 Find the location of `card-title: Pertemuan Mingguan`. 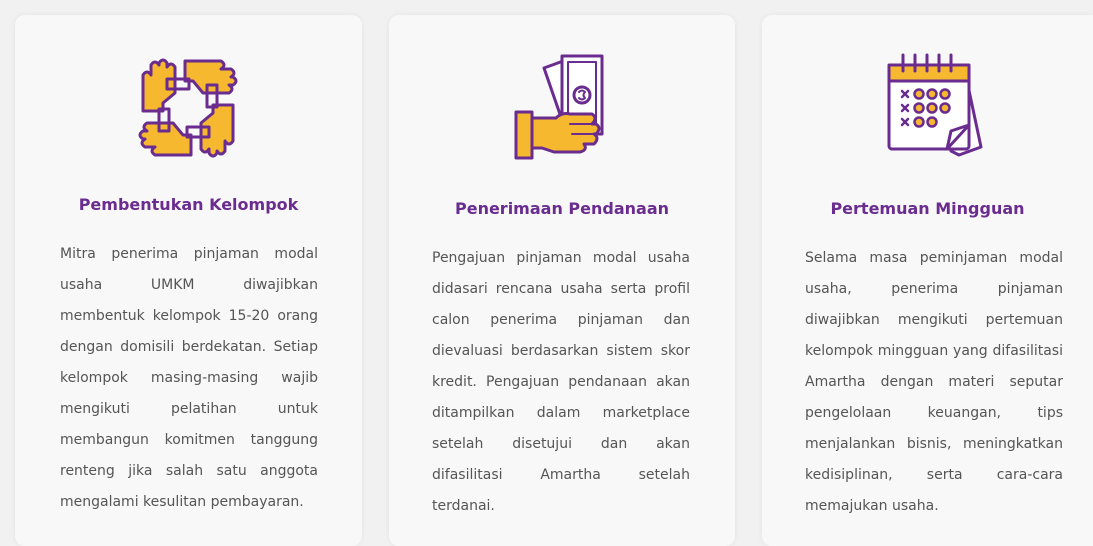

card-title: Pertemuan Mingguan is located at coordinates (927, 208).